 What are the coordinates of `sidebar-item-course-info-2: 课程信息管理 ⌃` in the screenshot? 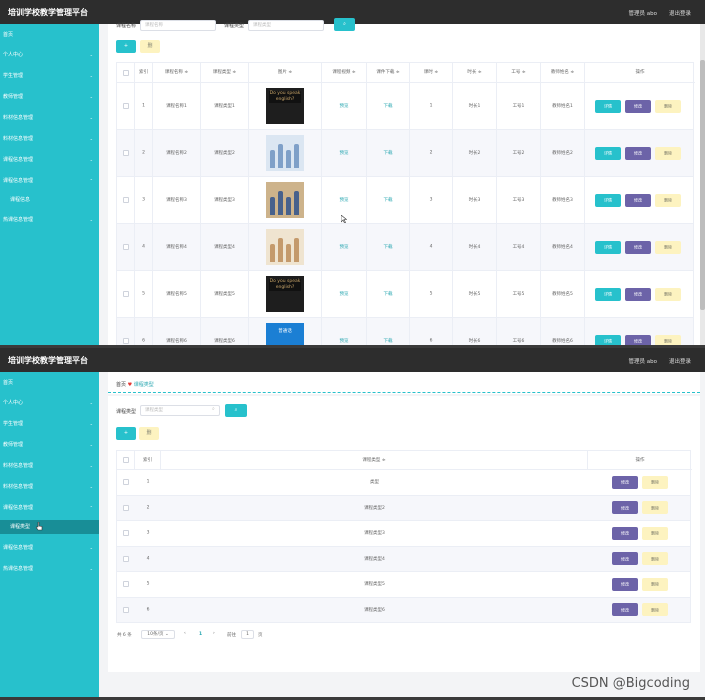 It's located at (49, 181).